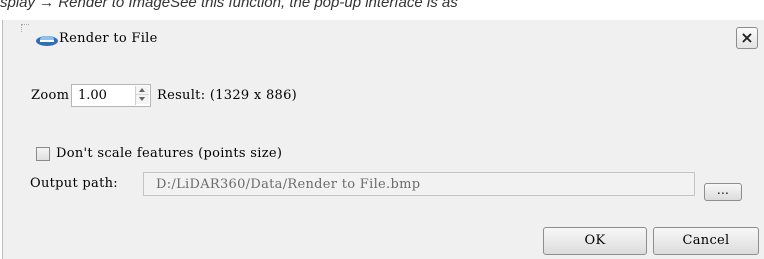 The image size is (764, 259). Describe the element at coordinates (50, 95) in the screenshot. I see `zoom-label: Zoom` at that location.